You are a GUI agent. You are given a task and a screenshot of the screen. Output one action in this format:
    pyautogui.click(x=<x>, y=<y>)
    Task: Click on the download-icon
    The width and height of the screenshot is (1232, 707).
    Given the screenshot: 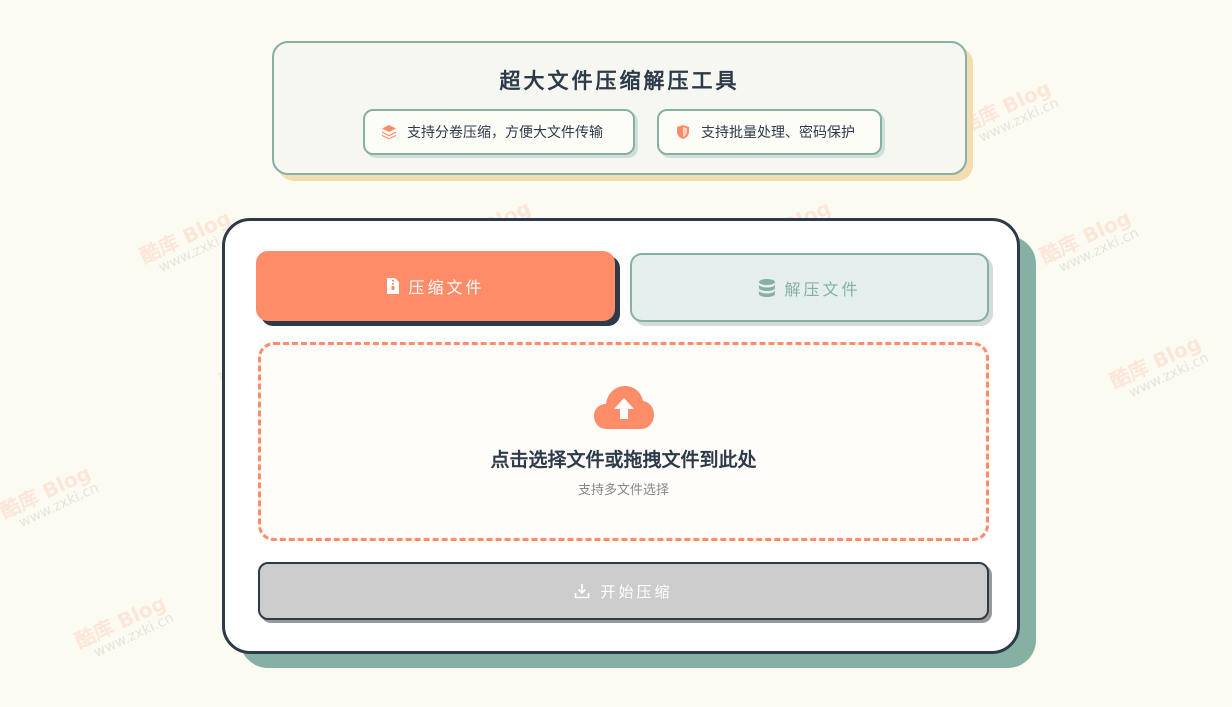 What is the action you would take?
    pyautogui.click(x=582, y=591)
    